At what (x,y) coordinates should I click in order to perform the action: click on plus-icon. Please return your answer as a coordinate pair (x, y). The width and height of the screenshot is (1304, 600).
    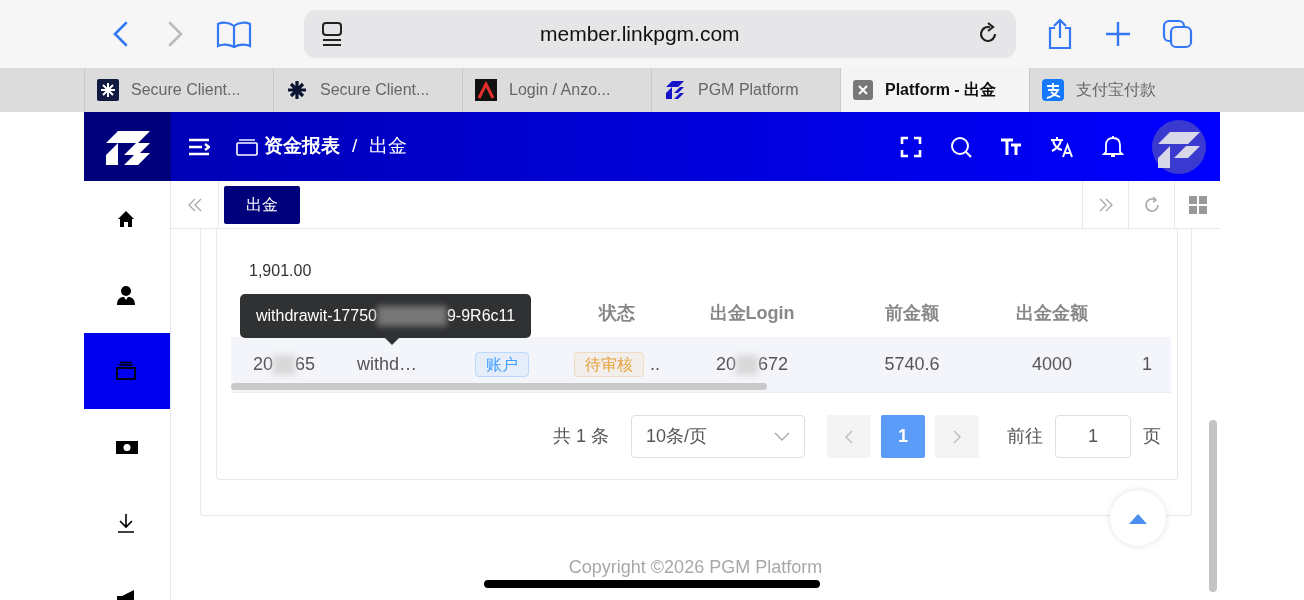
    Looking at the image, I should click on (1118, 34).